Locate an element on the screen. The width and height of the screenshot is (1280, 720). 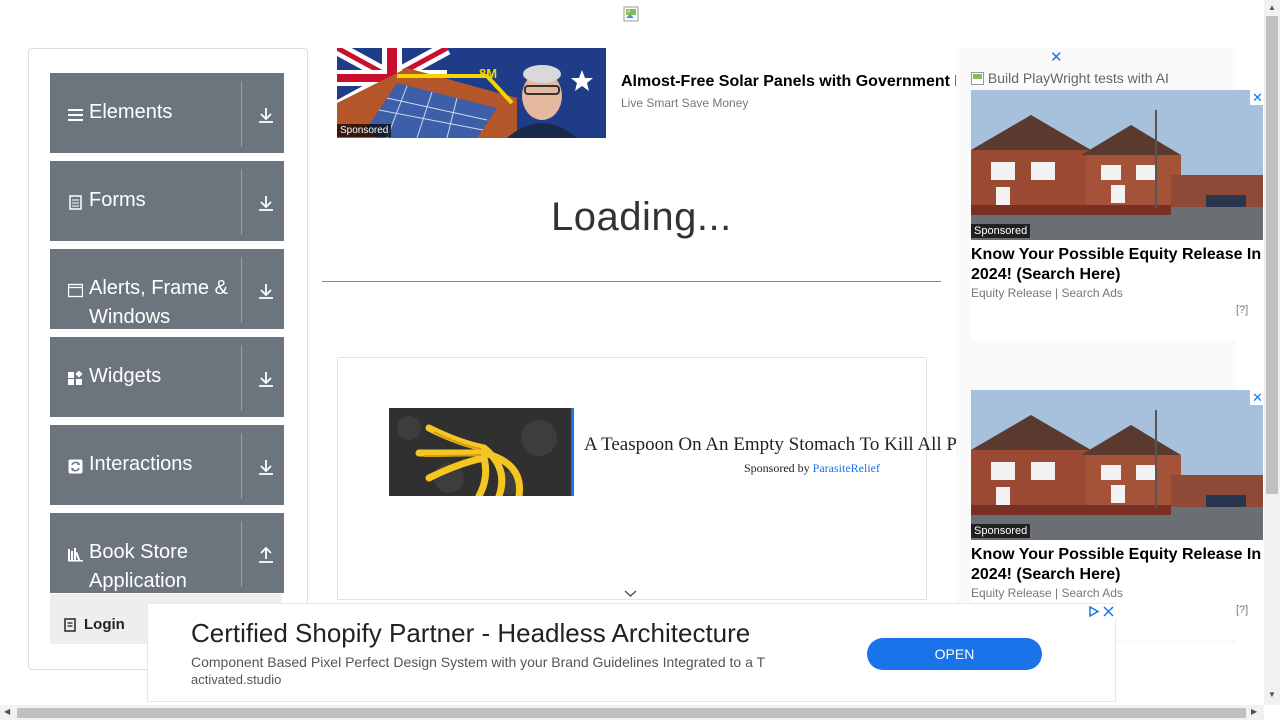
sidebar-group-forms: Forms is located at coordinates (167, 201).